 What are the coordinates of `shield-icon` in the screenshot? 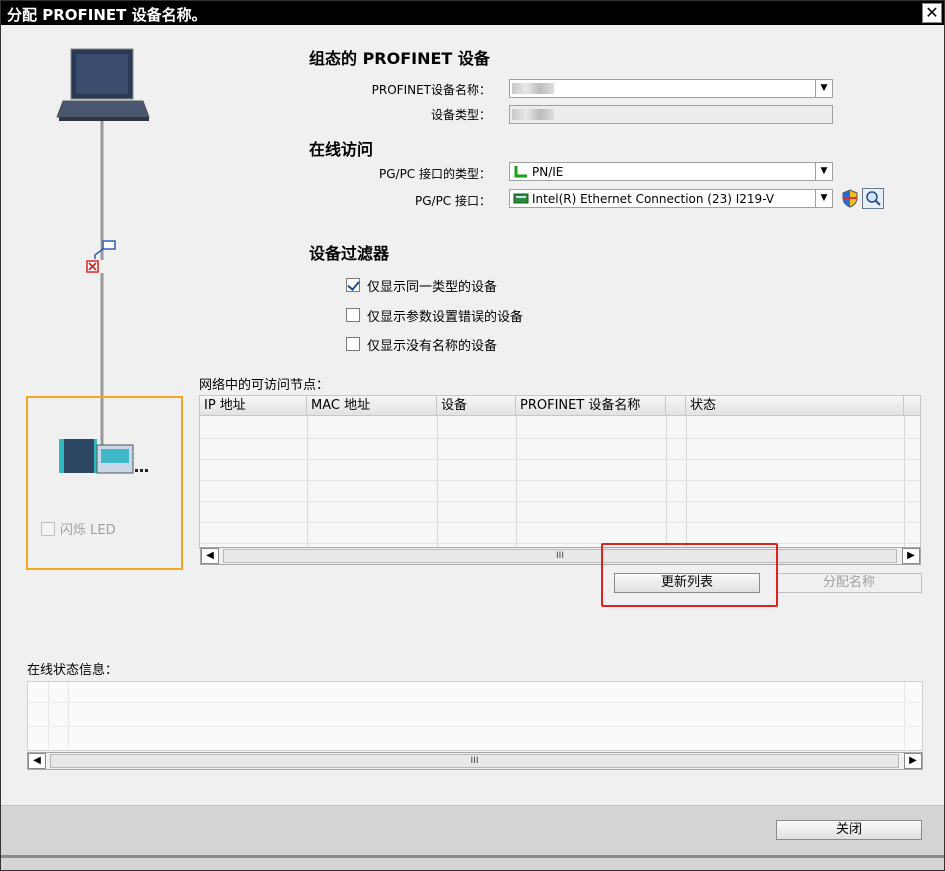 It's located at (850, 198).